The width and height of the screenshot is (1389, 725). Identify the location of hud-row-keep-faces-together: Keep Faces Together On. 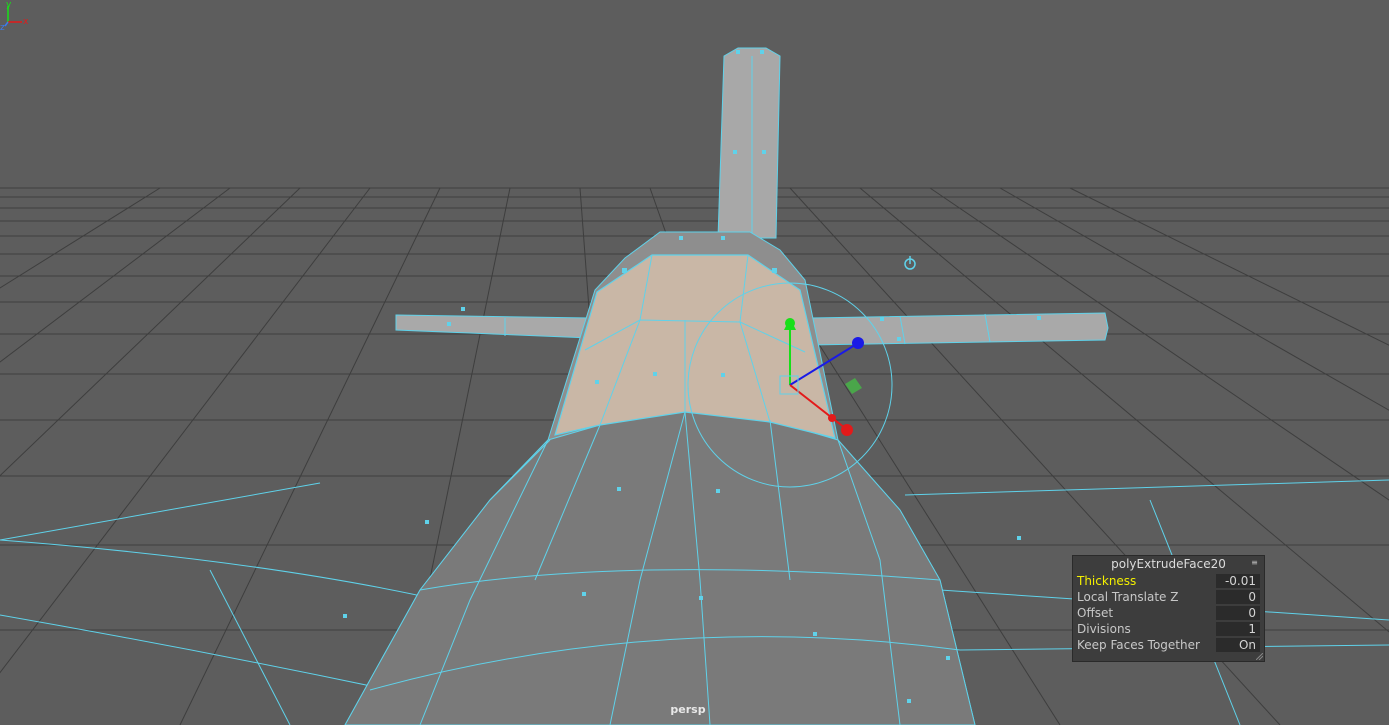
(1168, 645).